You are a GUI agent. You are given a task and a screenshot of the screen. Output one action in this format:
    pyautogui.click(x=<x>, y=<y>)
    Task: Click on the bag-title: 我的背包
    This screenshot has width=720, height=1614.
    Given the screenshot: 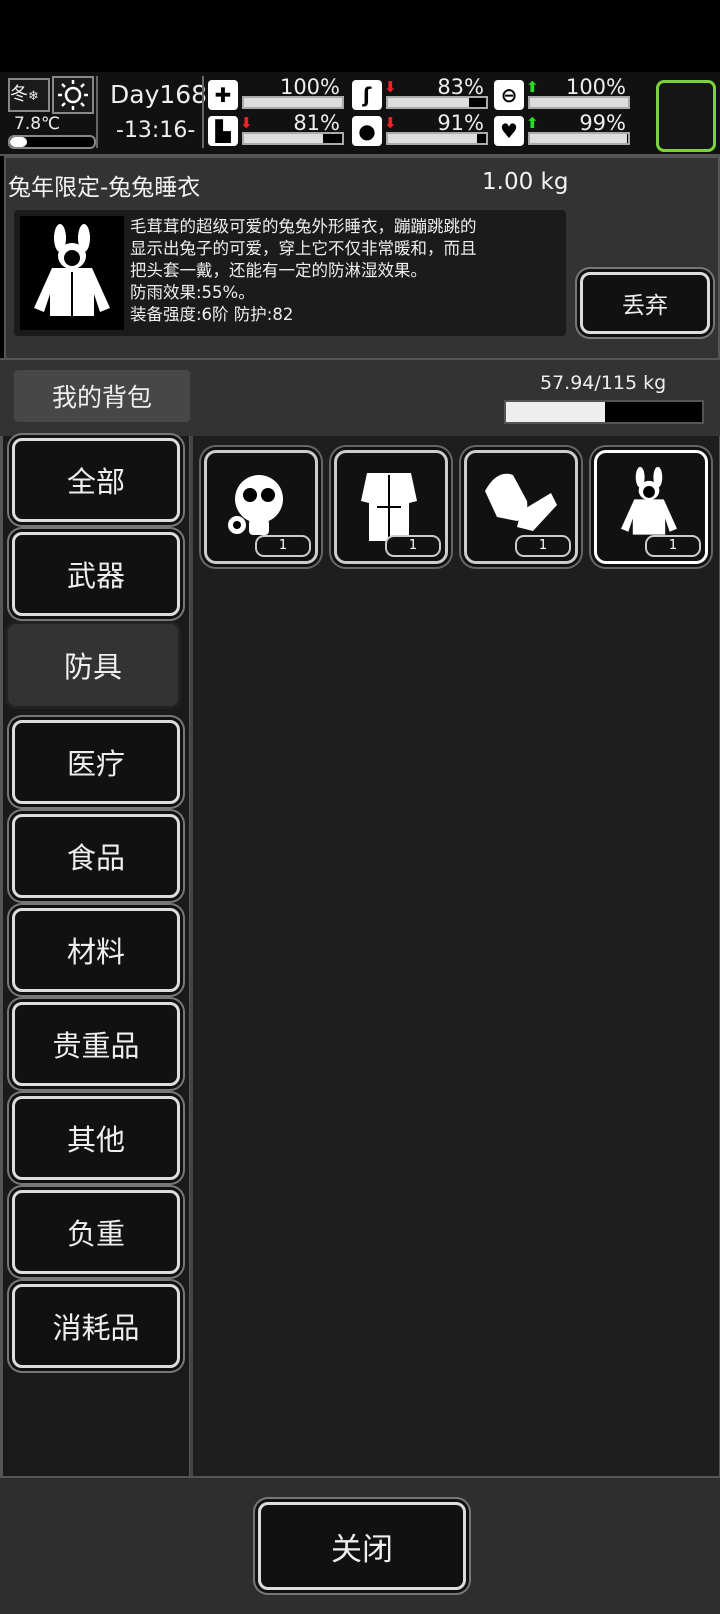 What is the action you would take?
    pyautogui.click(x=102, y=396)
    